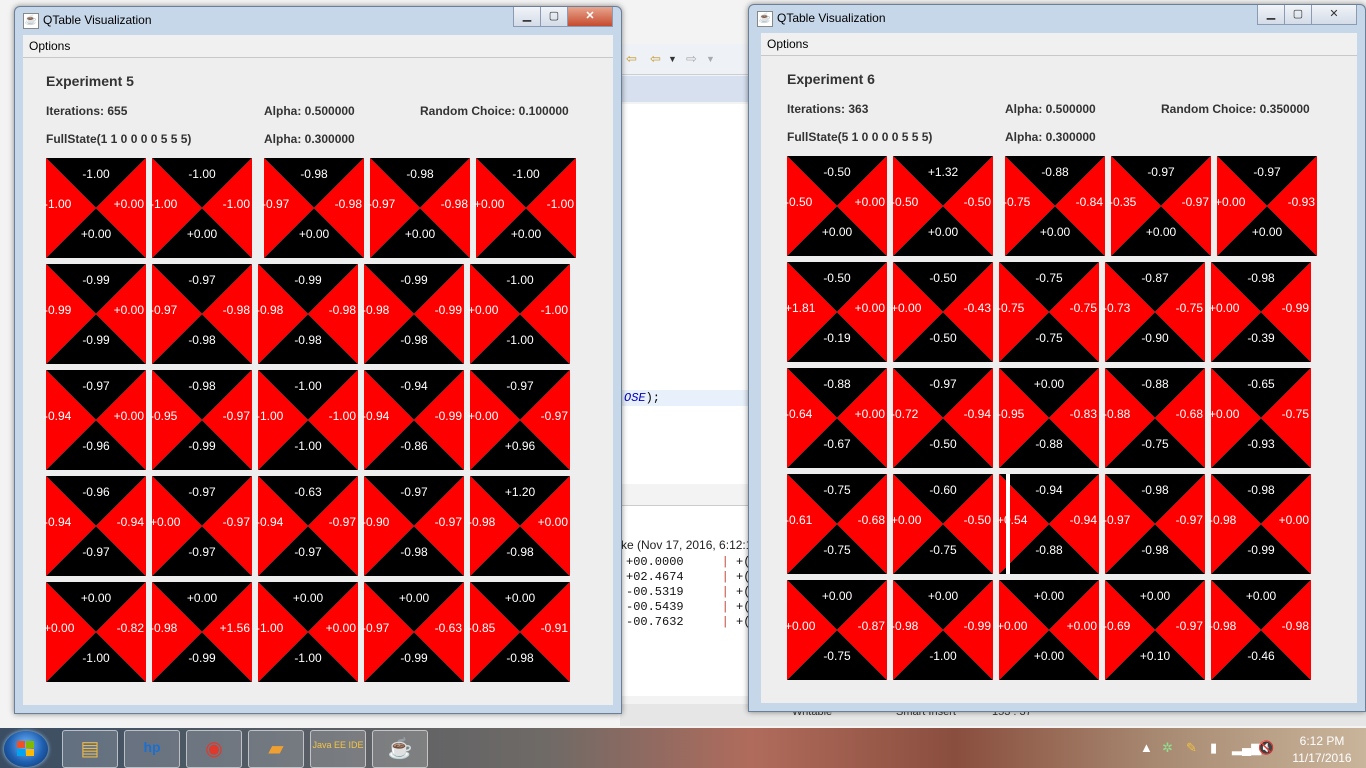 The width and height of the screenshot is (1366, 768). Describe the element at coordinates (691, 59) in the screenshot. I see `forward-arrow-icon: ⇨` at that location.